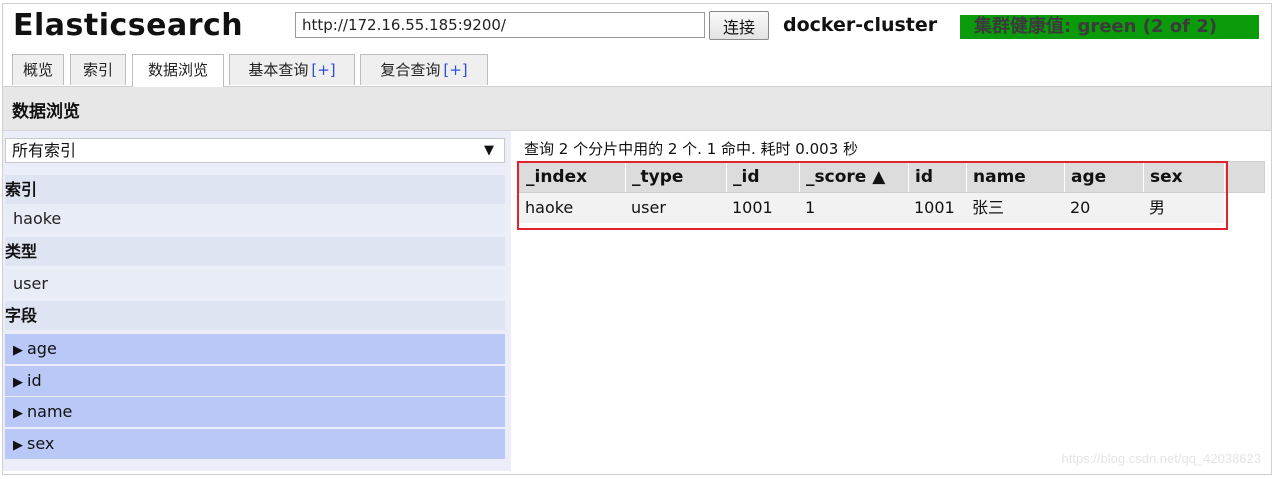 The image size is (1279, 479). Describe the element at coordinates (255, 315) in the screenshot. I see `field-group-header: 字段` at that location.